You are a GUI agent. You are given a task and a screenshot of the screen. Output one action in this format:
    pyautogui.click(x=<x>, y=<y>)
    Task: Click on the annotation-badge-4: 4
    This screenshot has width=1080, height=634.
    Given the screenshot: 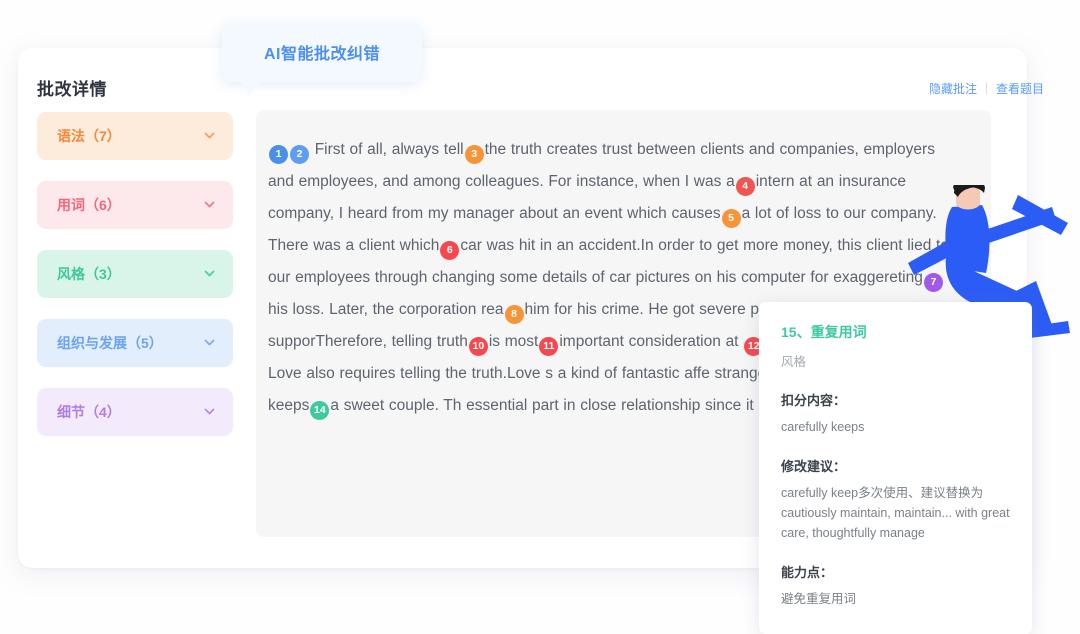 What is the action you would take?
    pyautogui.click(x=745, y=186)
    